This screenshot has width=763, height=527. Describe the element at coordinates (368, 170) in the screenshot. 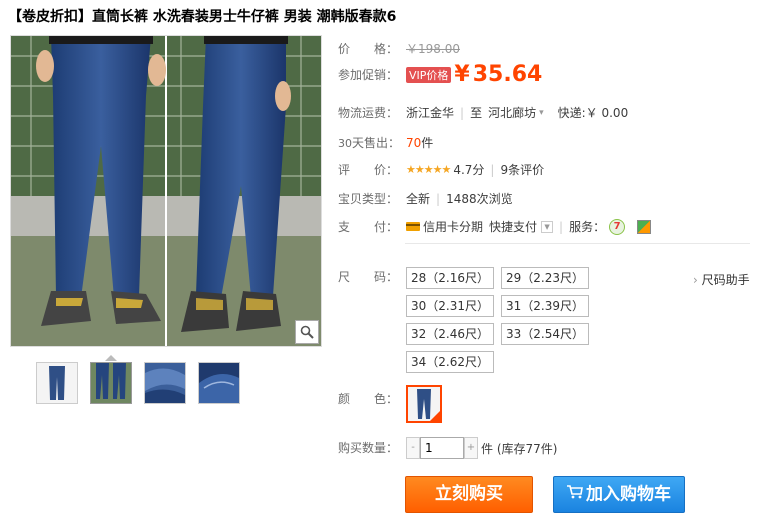

I see `rating-label: 评 价：` at that location.